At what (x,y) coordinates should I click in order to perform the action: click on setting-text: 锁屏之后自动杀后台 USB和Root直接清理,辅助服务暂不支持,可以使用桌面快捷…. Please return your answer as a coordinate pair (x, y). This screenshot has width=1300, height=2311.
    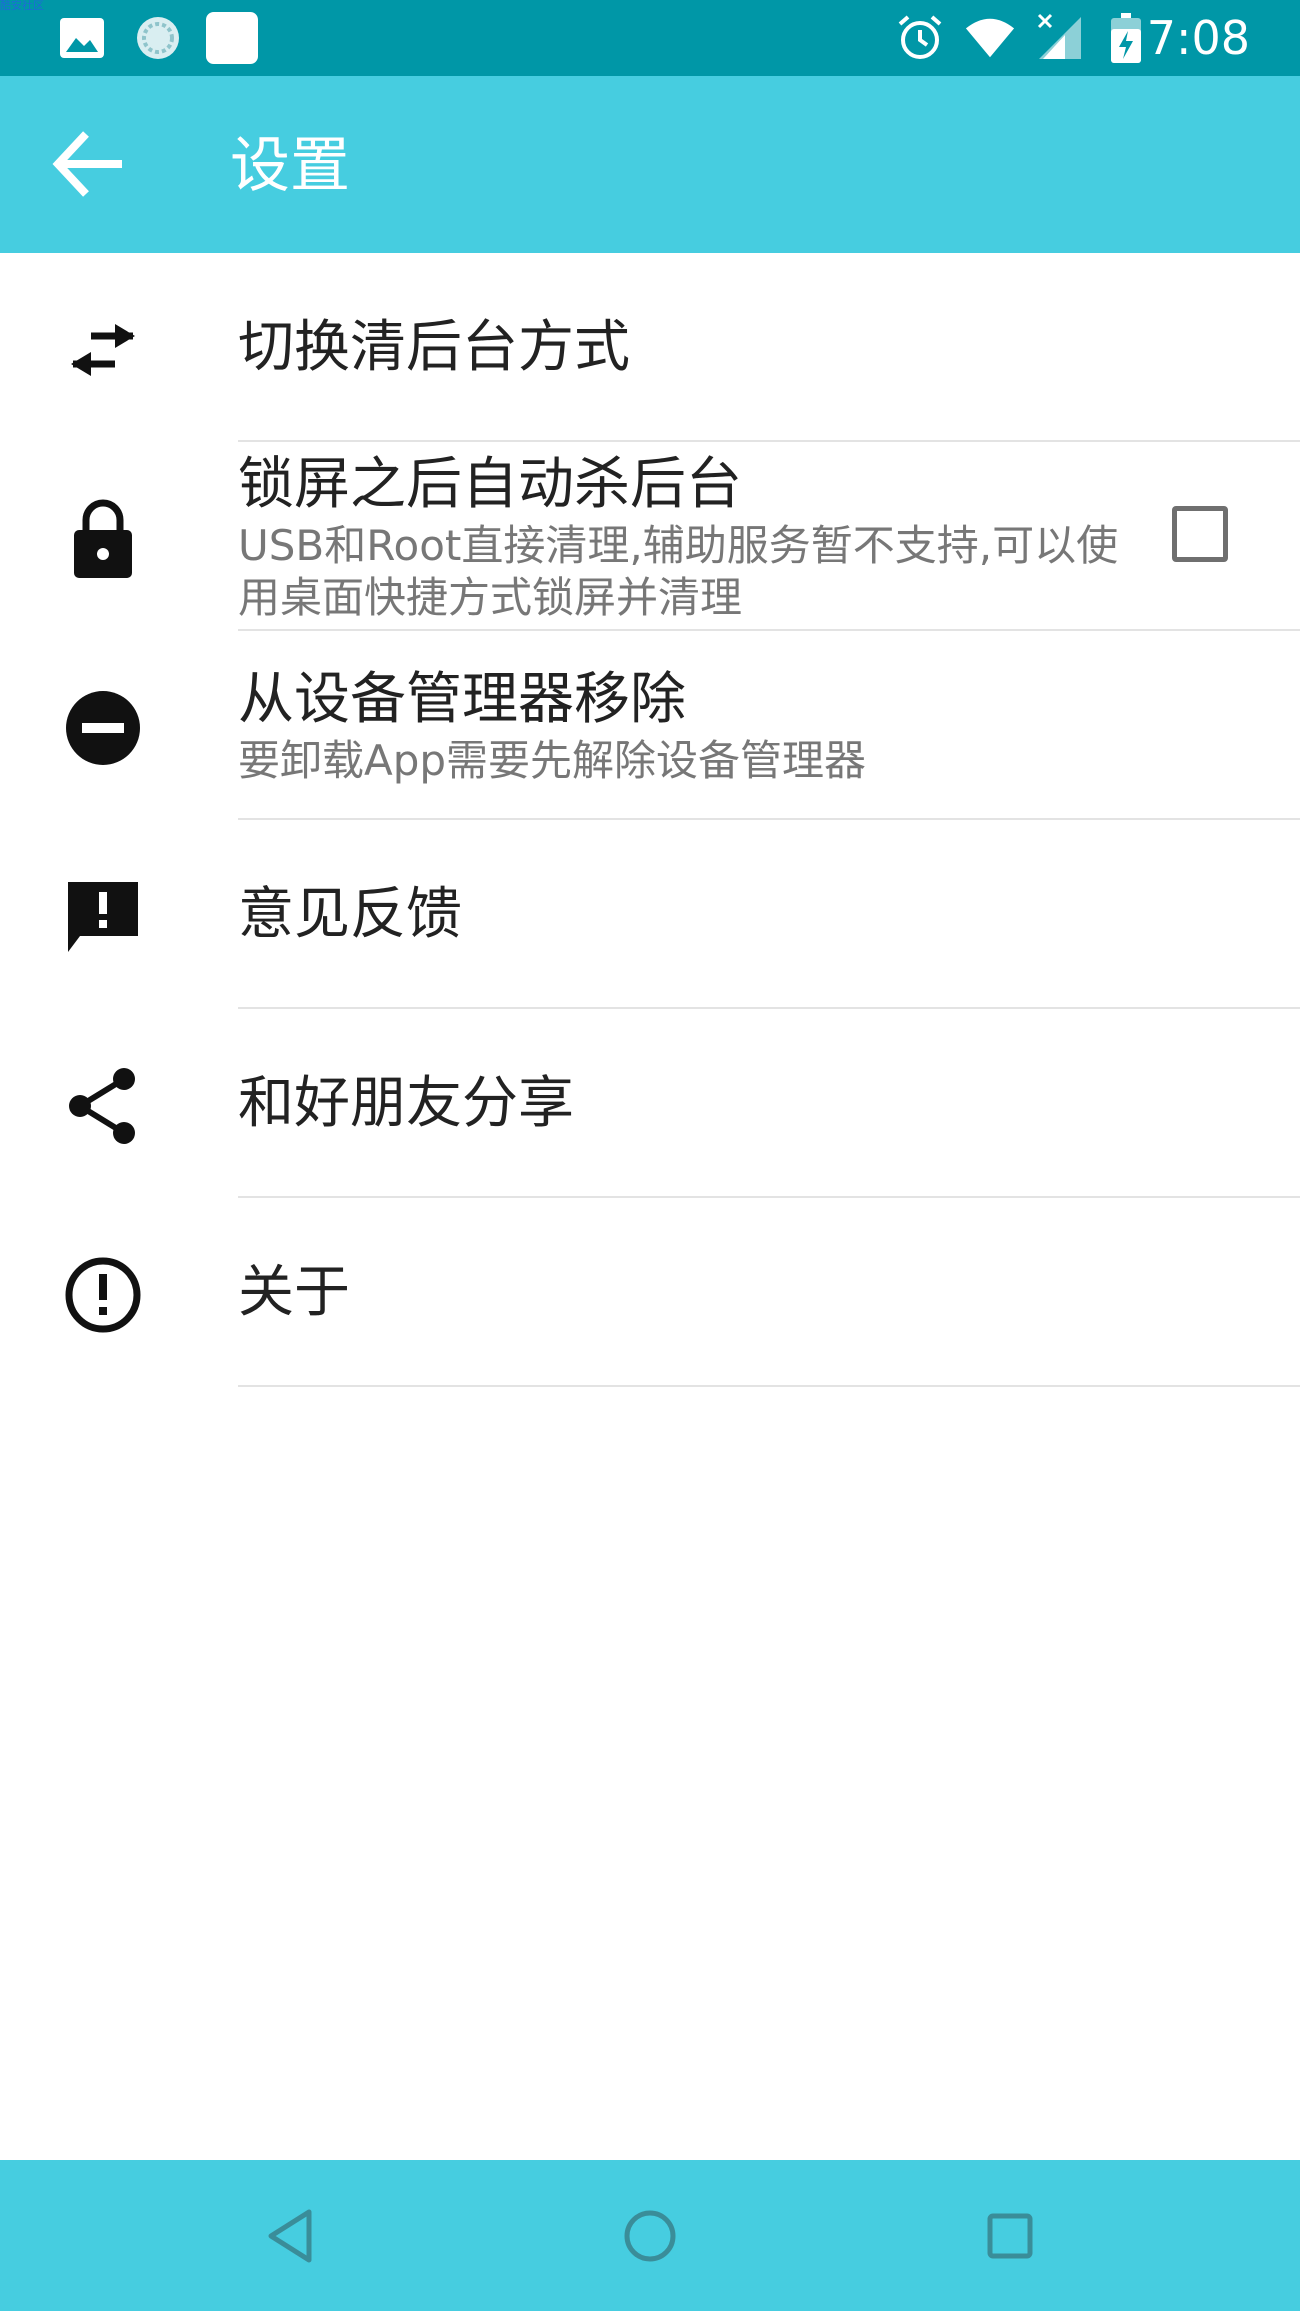
    Looking at the image, I should click on (679, 536).